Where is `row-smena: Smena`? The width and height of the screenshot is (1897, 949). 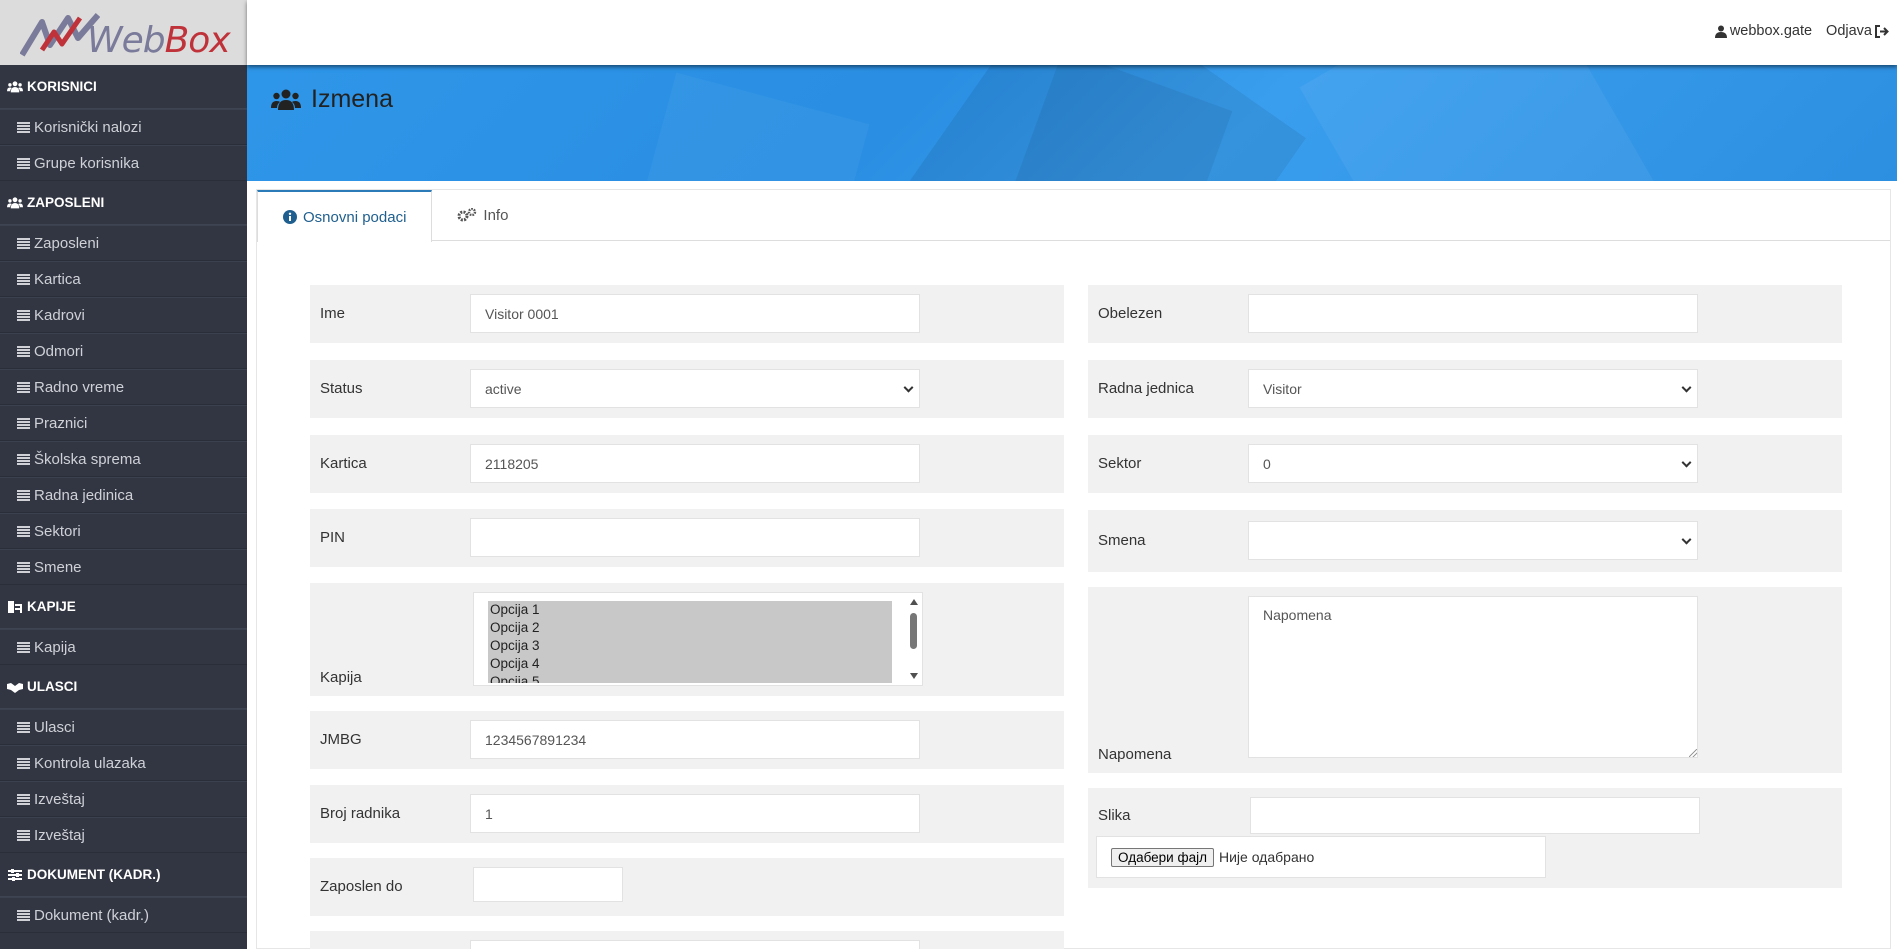
row-smena: Smena is located at coordinates (1465, 541).